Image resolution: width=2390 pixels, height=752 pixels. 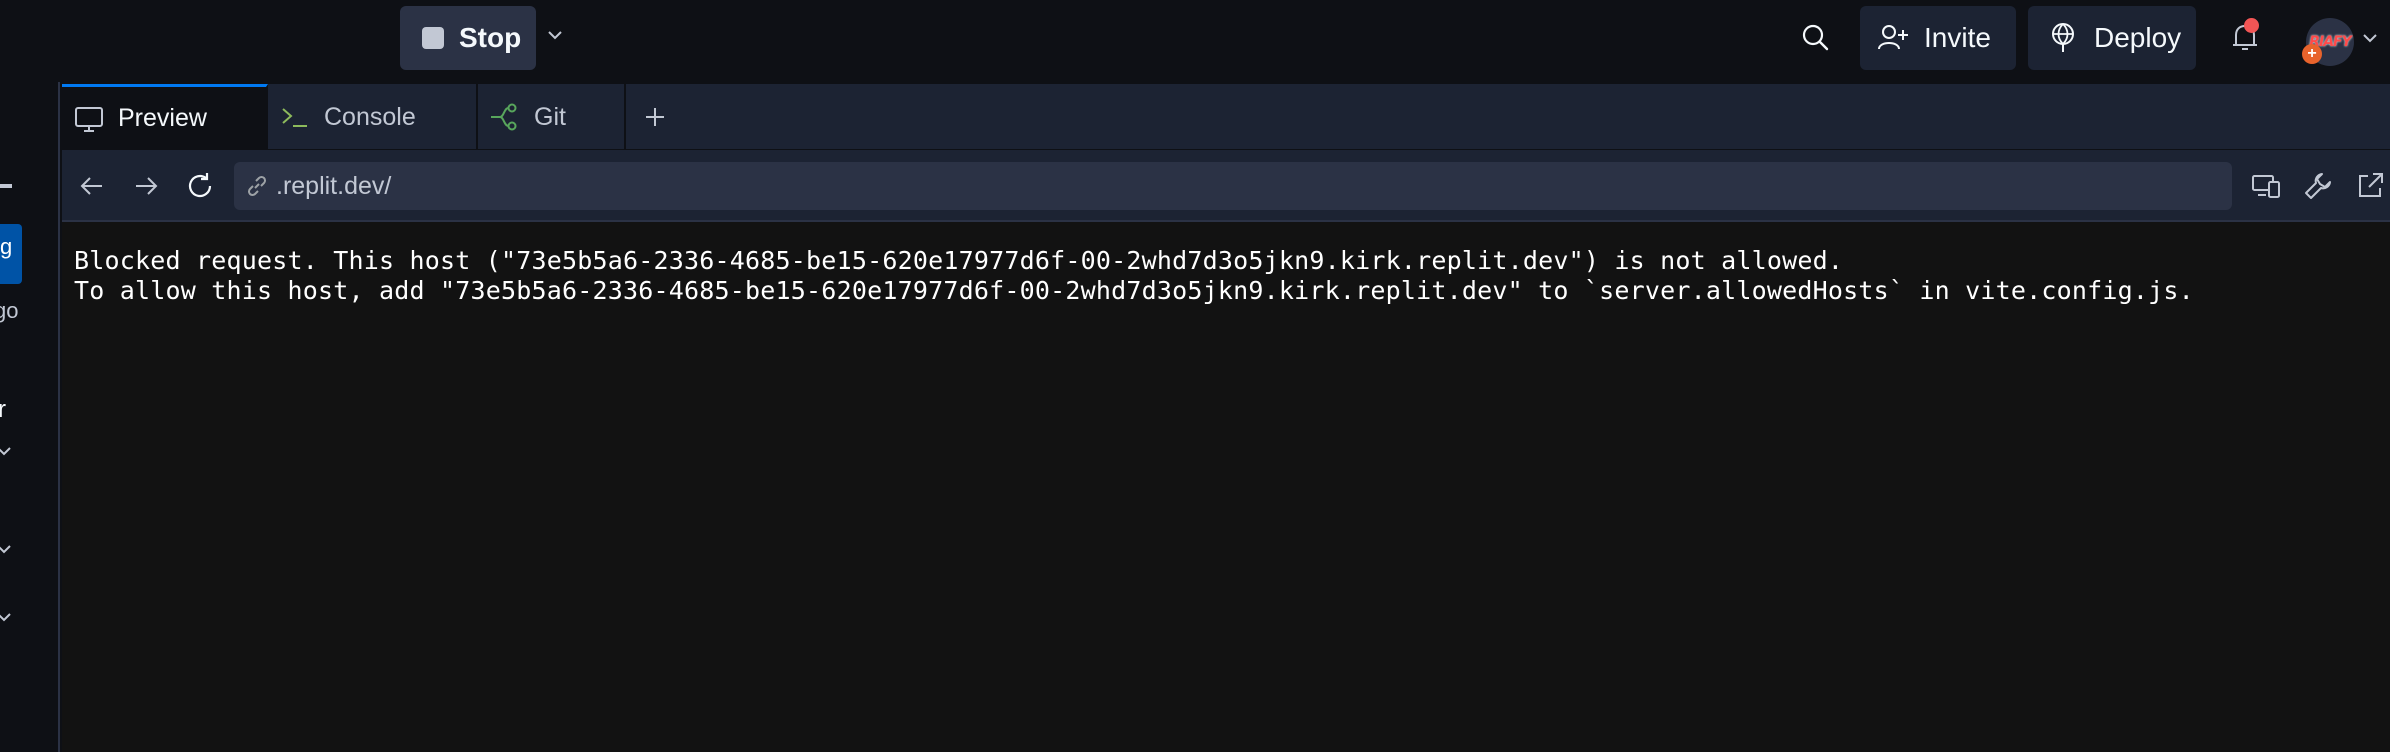 I want to click on preview-toolbar: .replit.dev/, so click(x=1226, y=186).